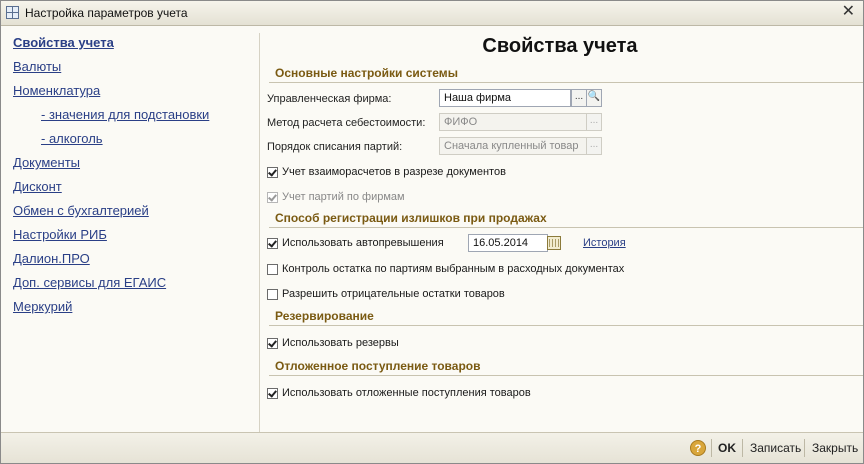 This screenshot has width=864, height=464. I want to click on auto-surplus-date-field: 16.05.2014, so click(508, 243).